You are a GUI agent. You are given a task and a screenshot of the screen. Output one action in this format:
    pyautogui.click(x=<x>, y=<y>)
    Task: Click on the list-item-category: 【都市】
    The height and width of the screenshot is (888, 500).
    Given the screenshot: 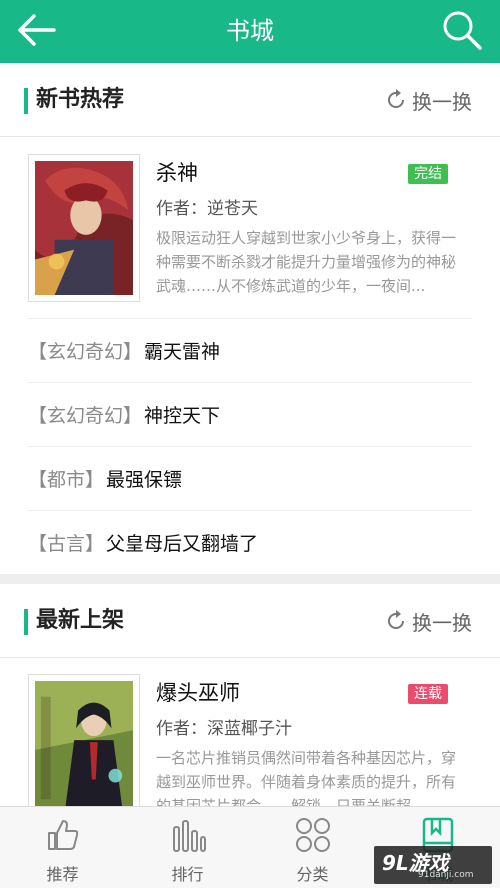 What is the action you would take?
    pyautogui.click(x=66, y=480)
    